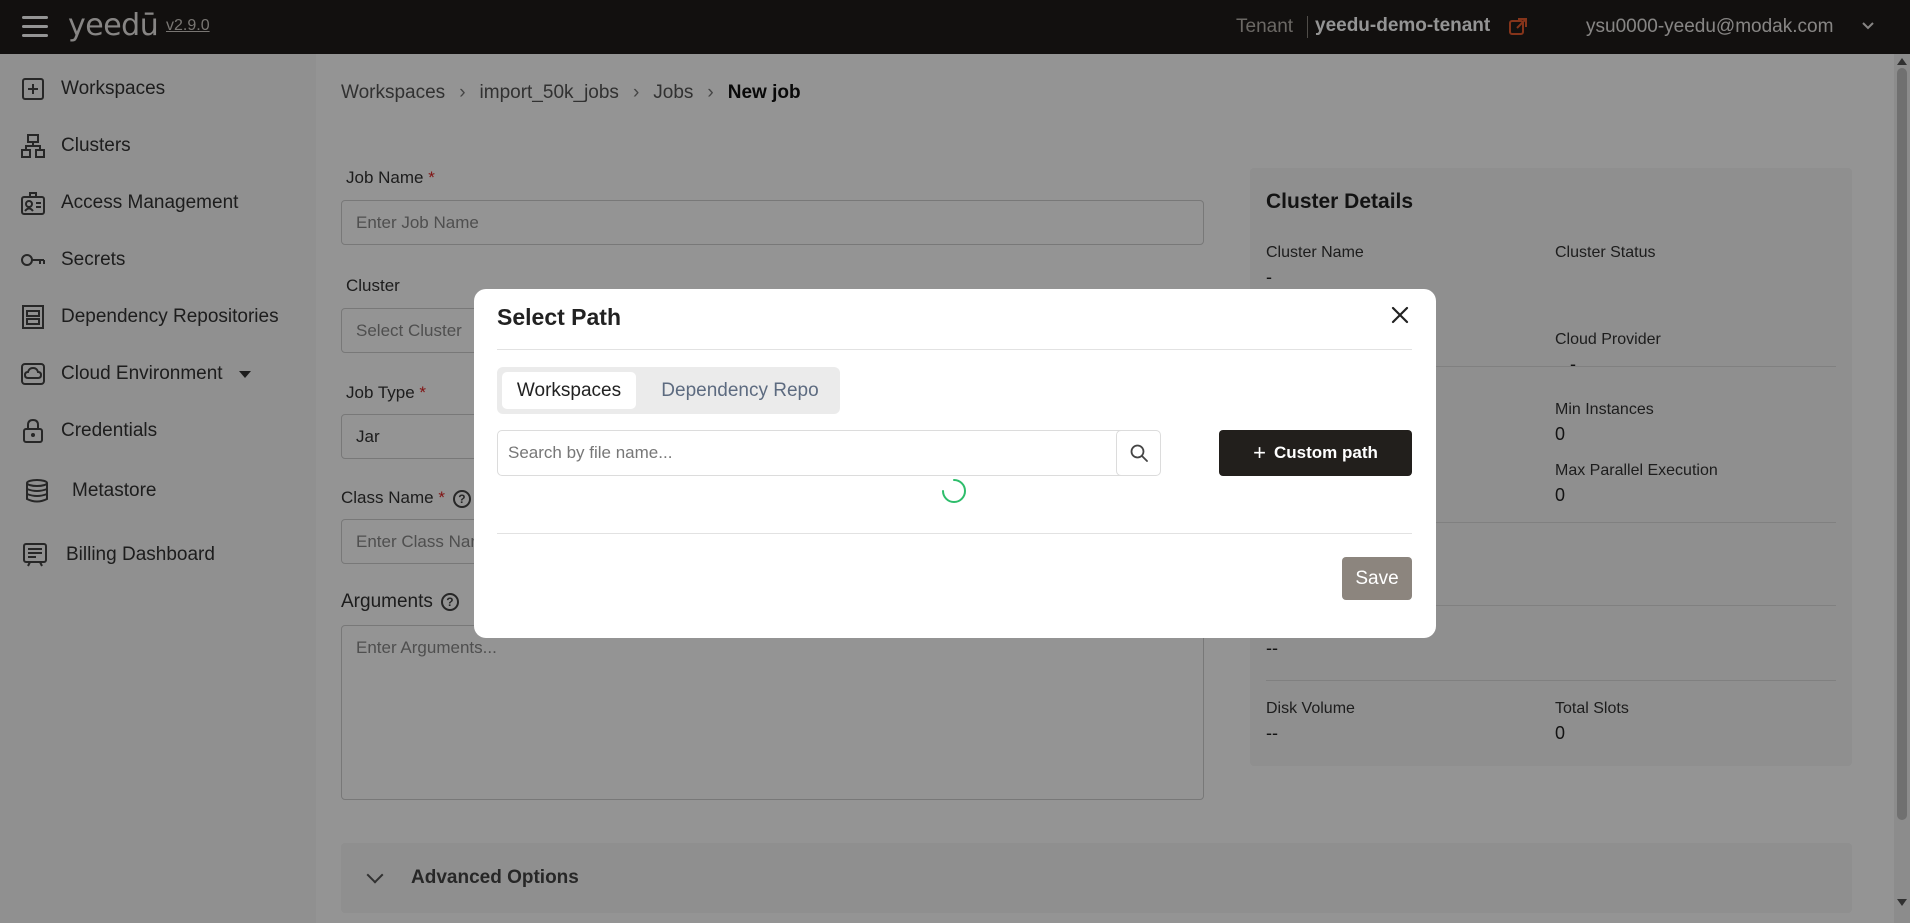 Image resolution: width=1910 pixels, height=923 pixels. Describe the element at coordinates (954, 491) in the screenshot. I see `loading-spinner-icon` at that location.